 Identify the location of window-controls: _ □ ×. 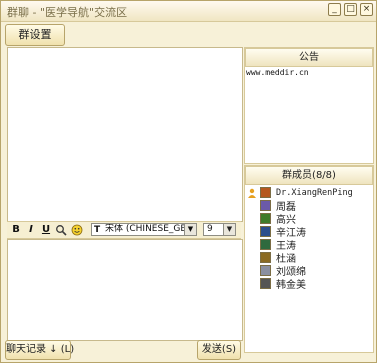
(350, 9).